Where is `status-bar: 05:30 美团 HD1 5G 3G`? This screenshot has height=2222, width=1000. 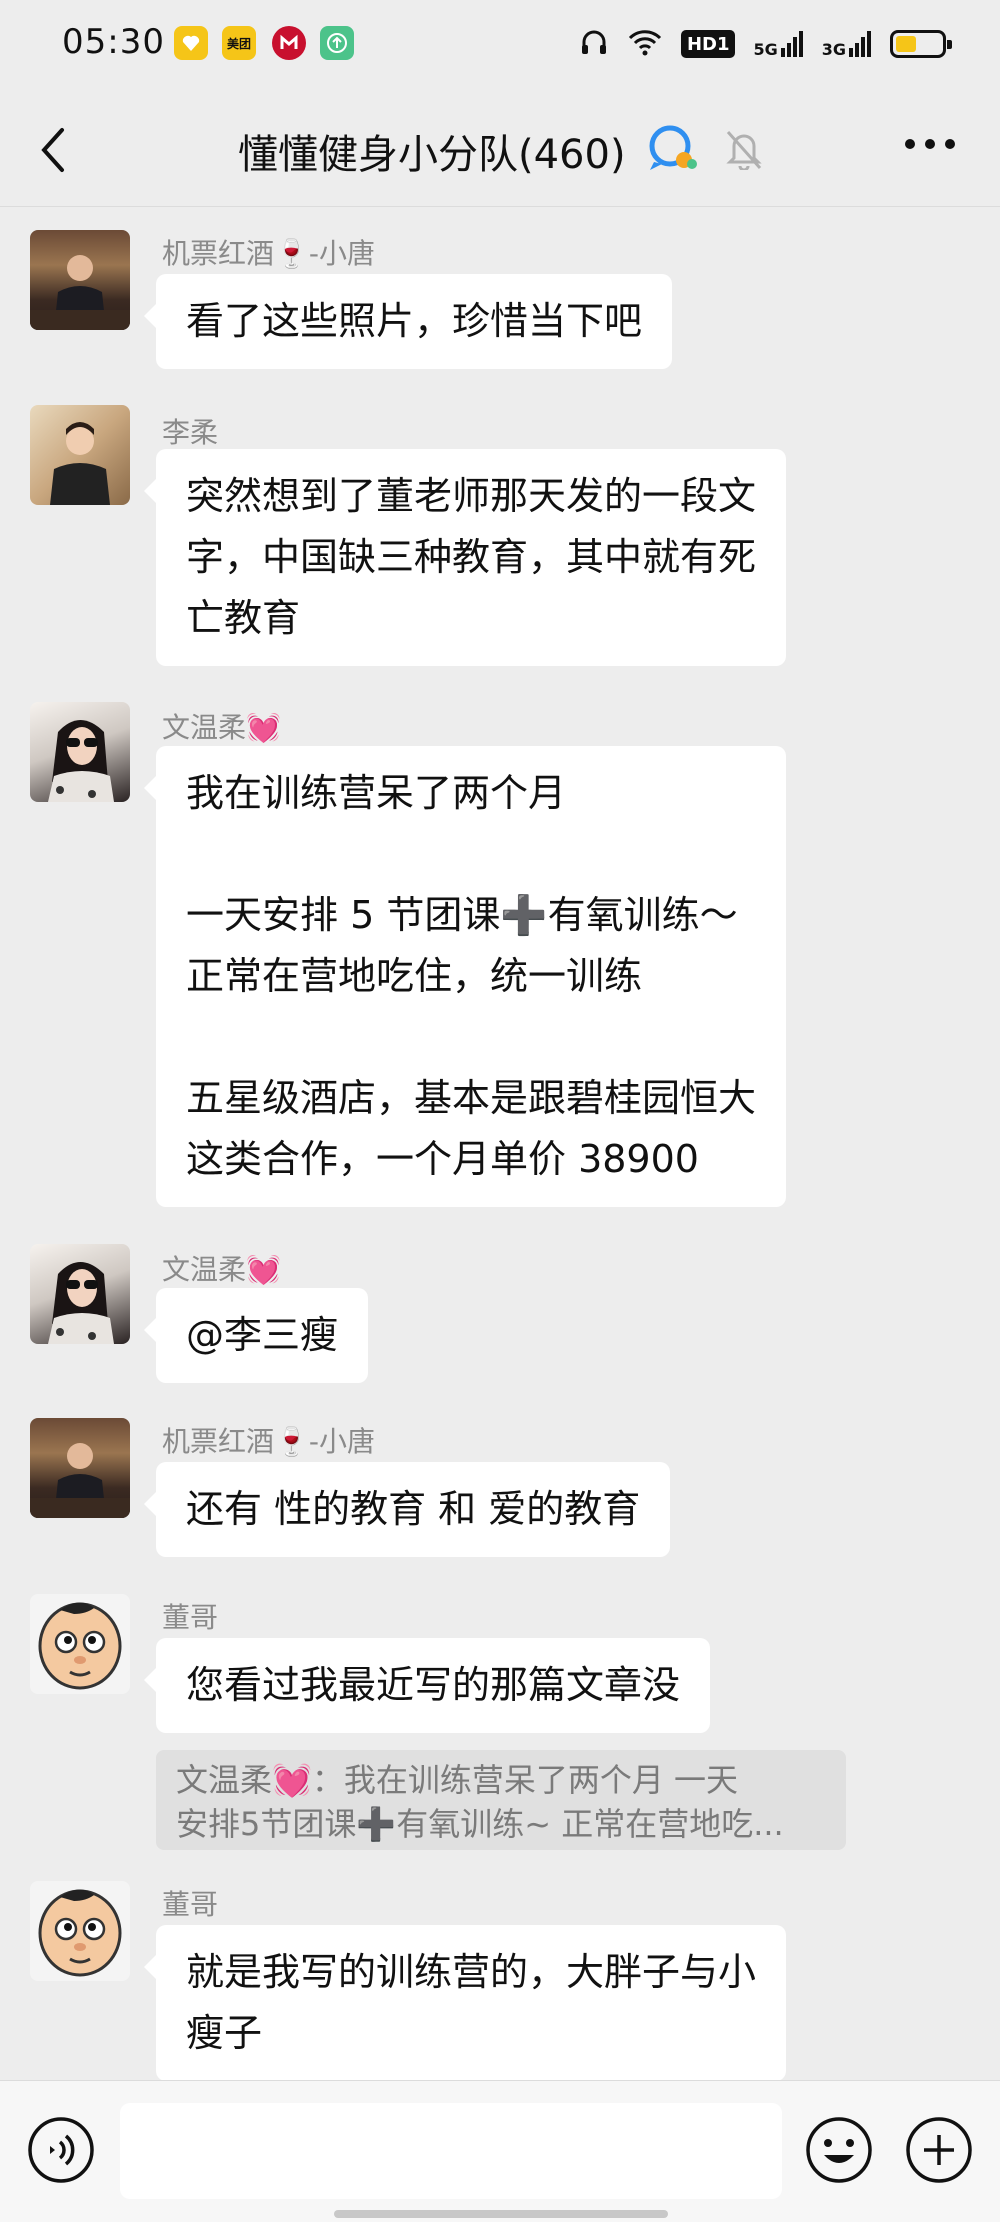 status-bar: 05:30 美团 HD1 5G 3G is located at coordinates (500, 46).